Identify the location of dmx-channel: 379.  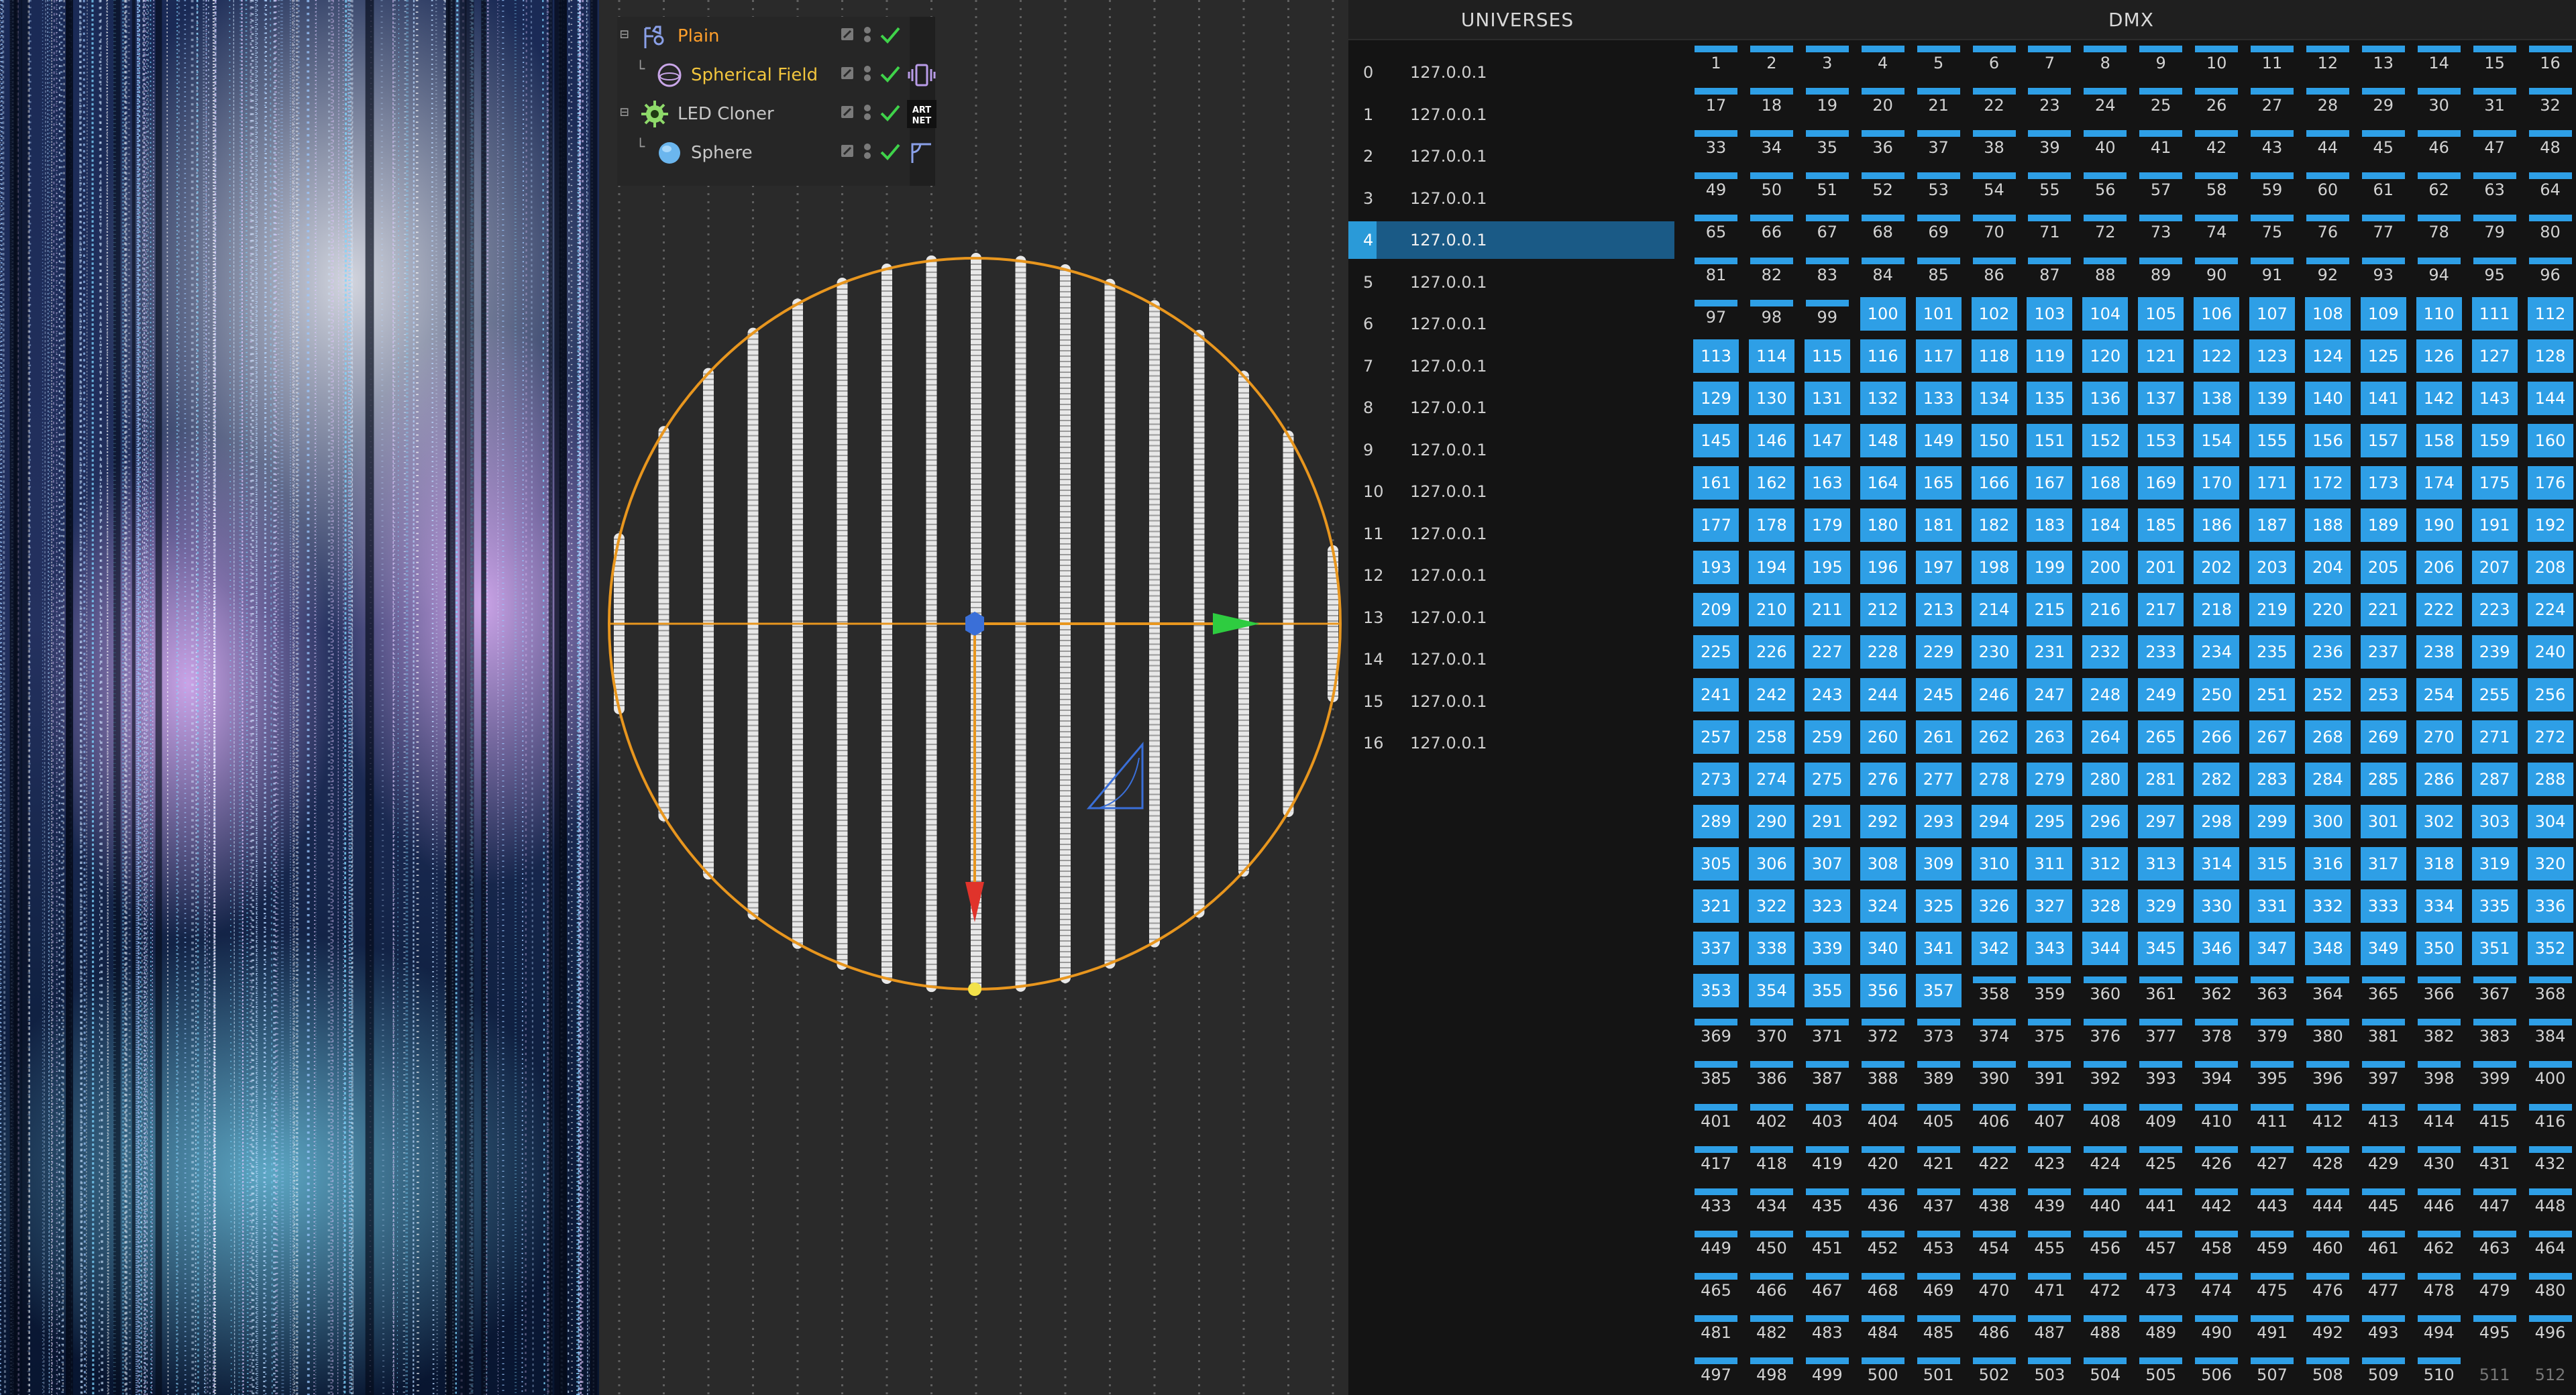
(2272, 1033).